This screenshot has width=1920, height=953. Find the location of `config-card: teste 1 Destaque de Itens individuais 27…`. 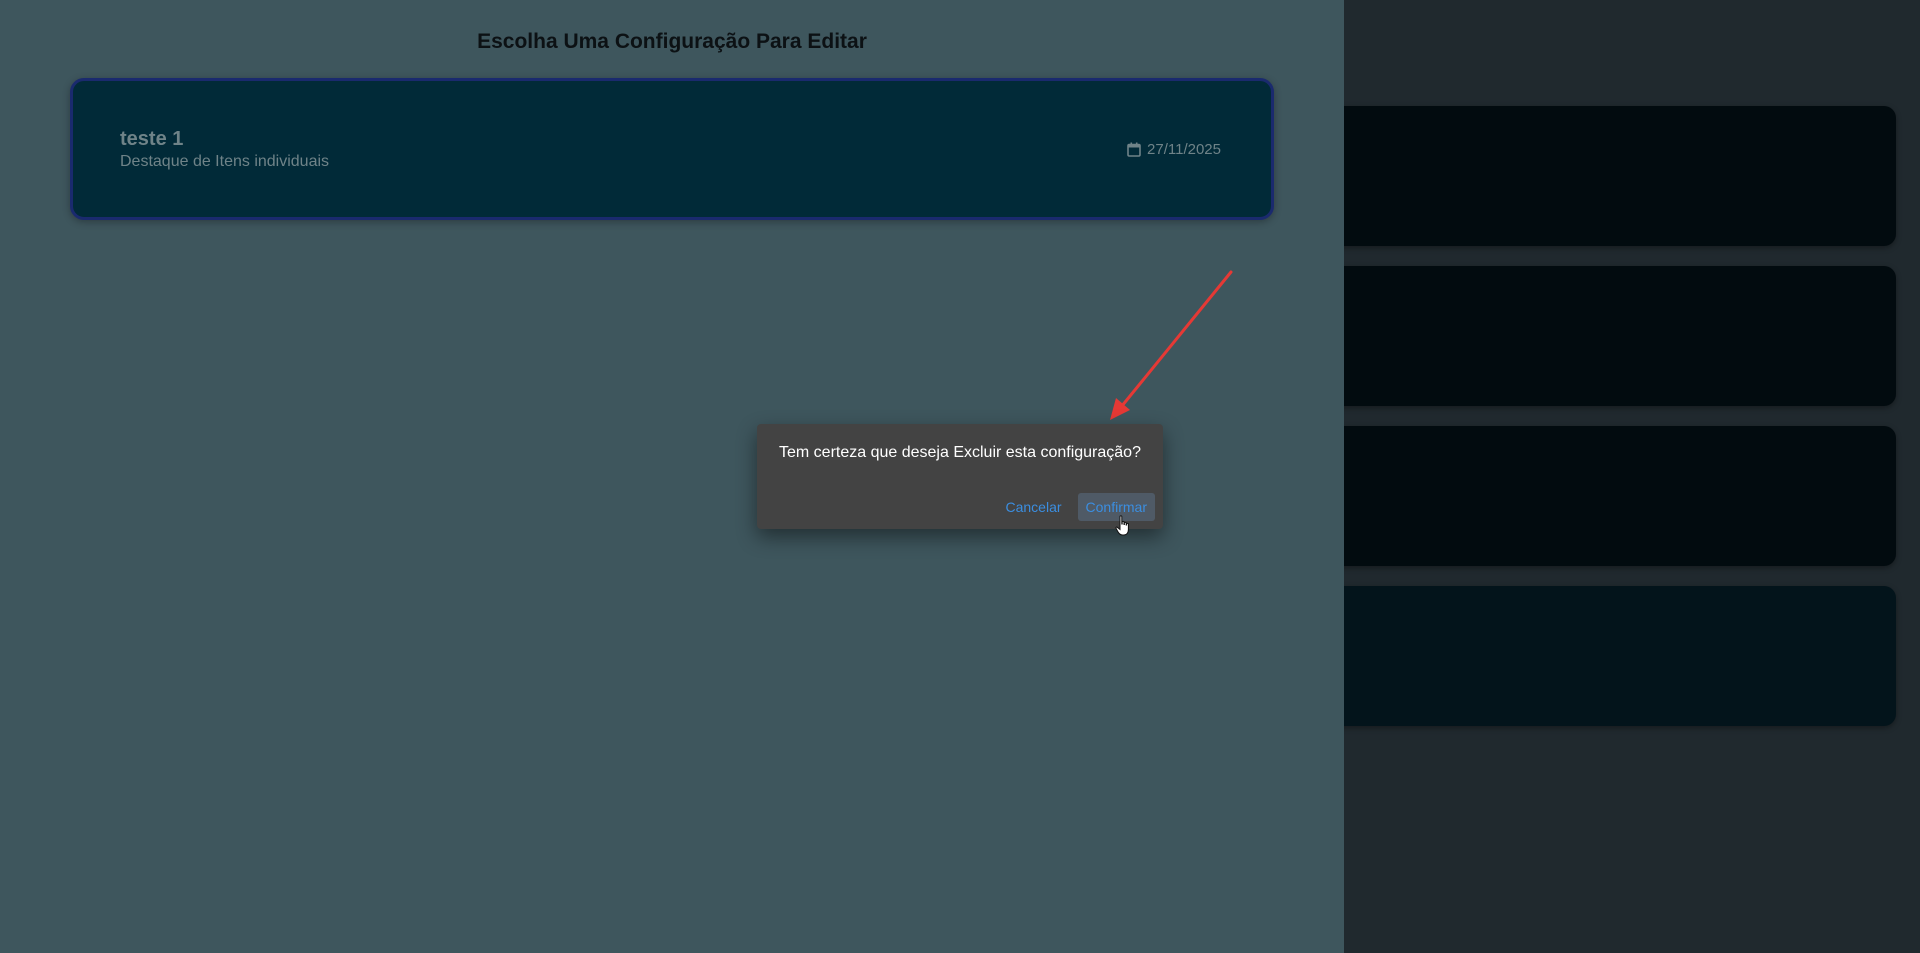

config-card: teste 1 Destaque de Itens individuais 27… is located at coordinates (672, 149).